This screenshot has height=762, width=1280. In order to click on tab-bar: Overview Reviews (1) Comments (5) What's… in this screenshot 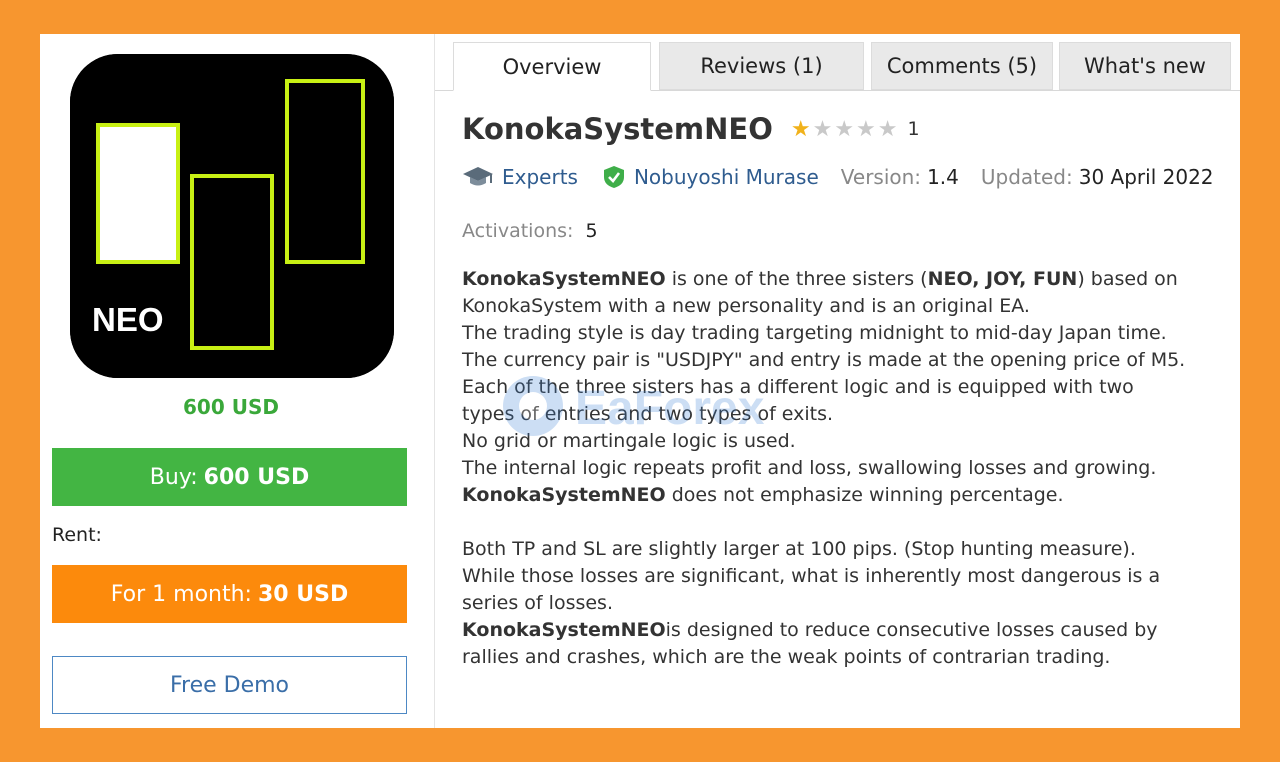, I will do `click(837, 66)`.